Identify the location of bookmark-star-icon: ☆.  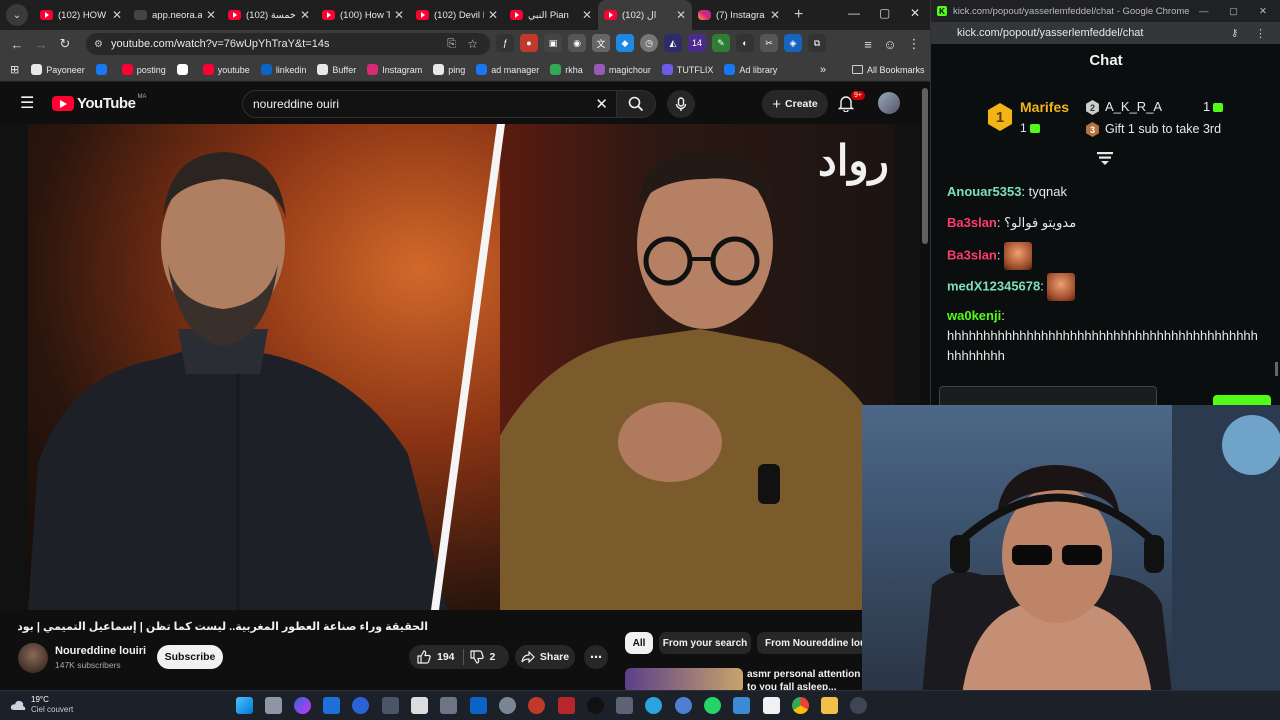
(472, 44).